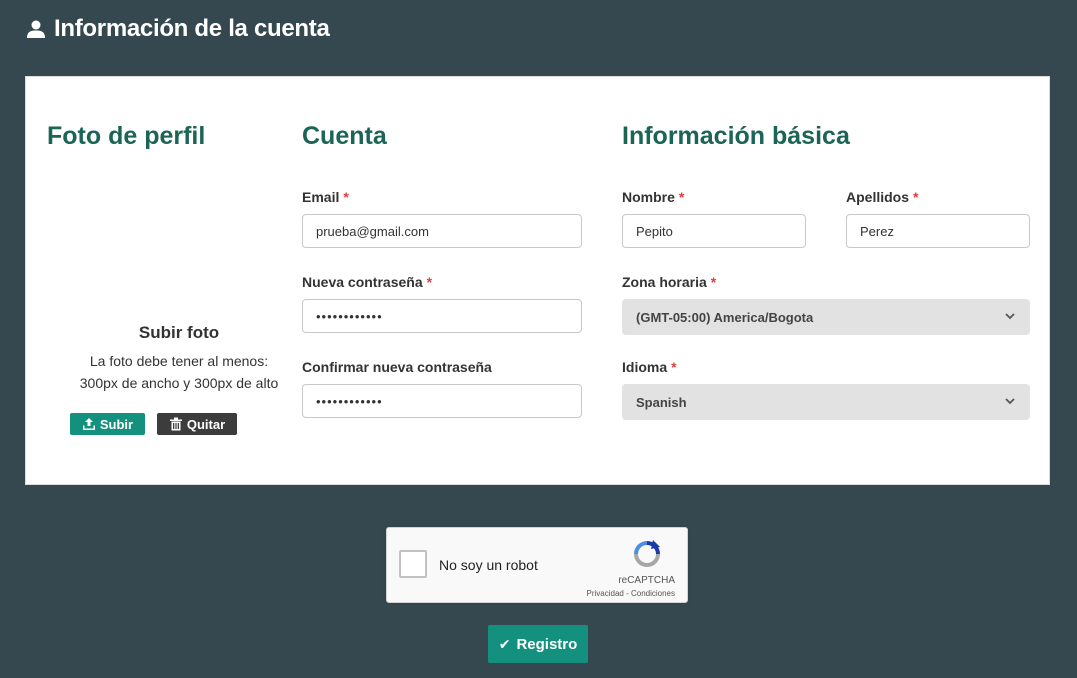 The image size is (1077, 678). I want to click on new-password-label: Nueva contraseña *, so click(367, 282).